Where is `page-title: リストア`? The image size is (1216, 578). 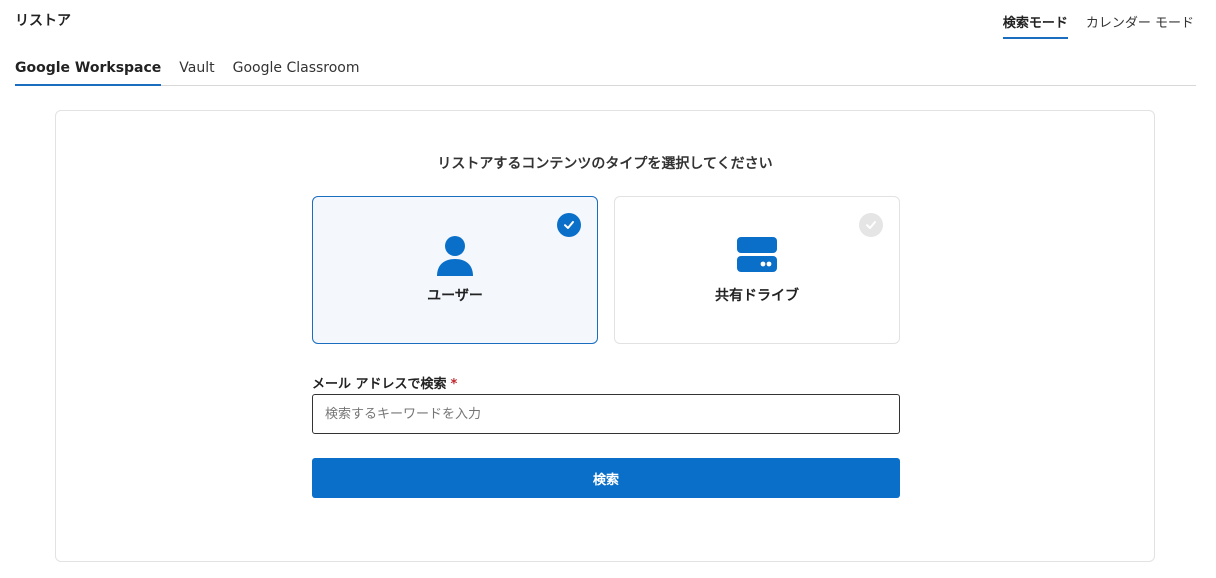
page-title: リストア is located at coordinates (43, 21).